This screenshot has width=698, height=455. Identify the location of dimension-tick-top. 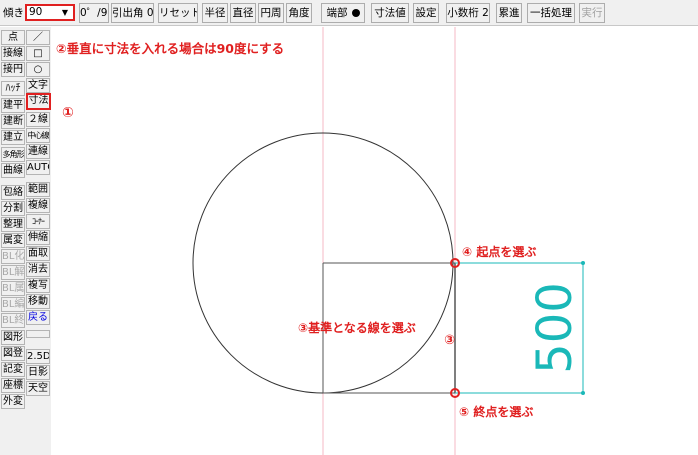
(583, 263).